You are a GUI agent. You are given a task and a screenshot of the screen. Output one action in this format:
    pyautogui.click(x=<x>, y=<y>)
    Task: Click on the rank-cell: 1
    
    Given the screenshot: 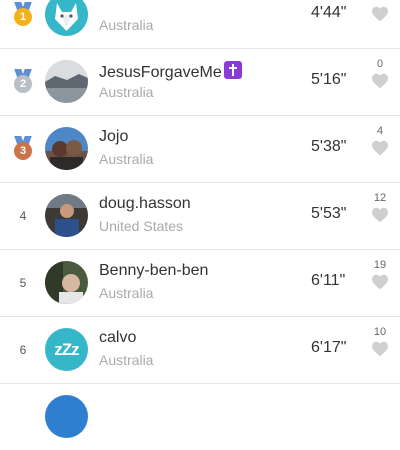 What is the action you would take?
    pyautogui.click(x=23, y=24)
    